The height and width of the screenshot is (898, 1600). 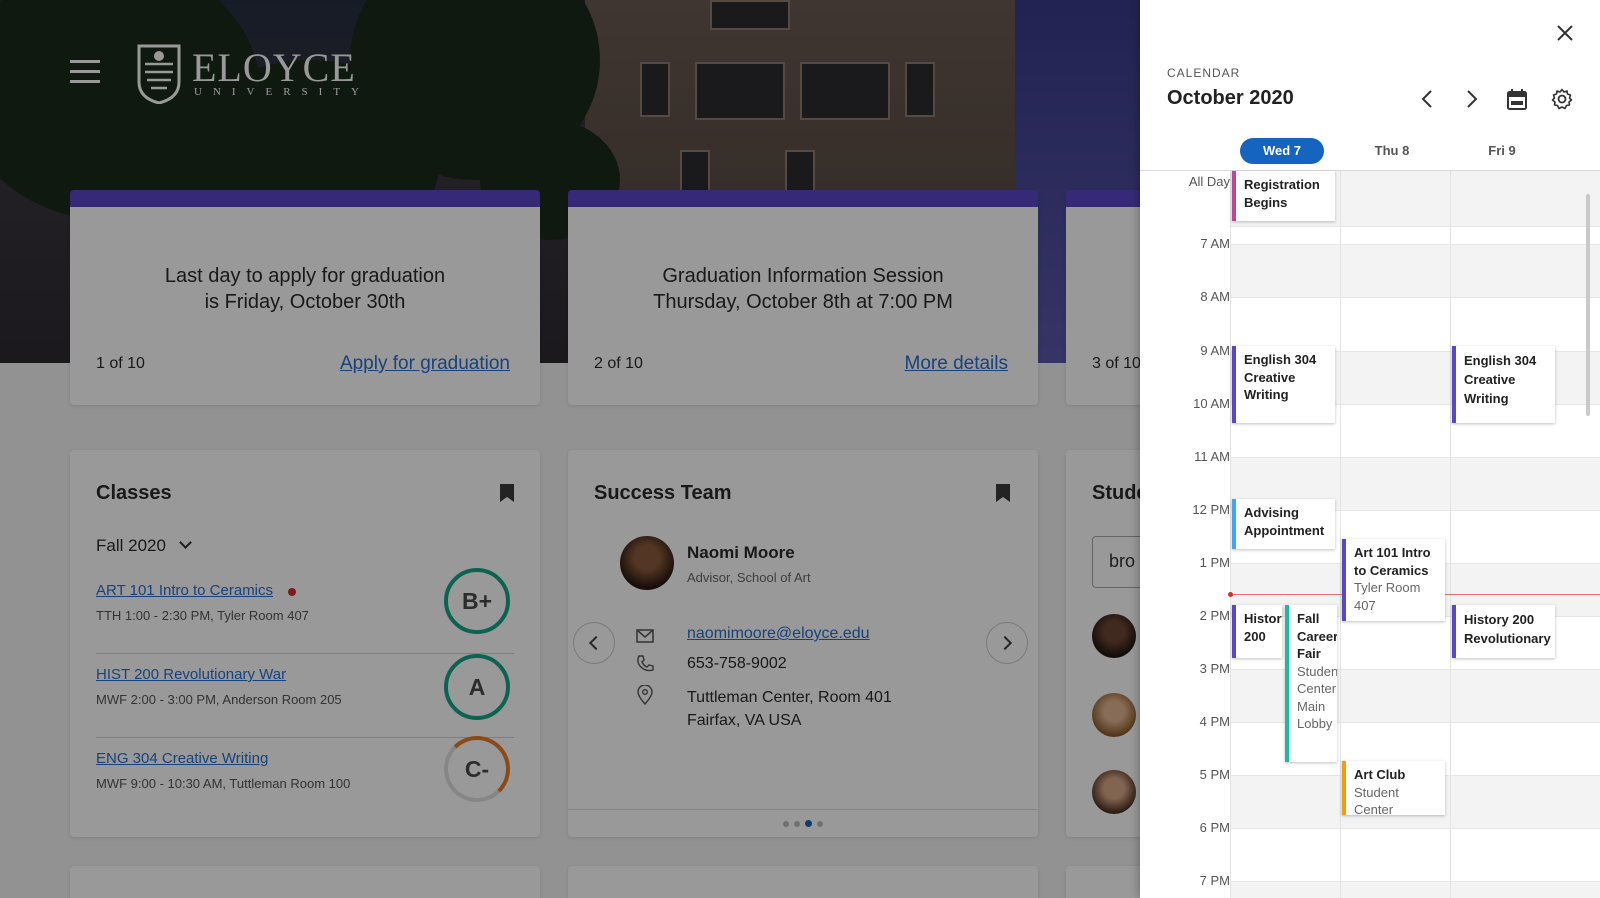 I want to click on day-tab-thu: Thu 8, so click(x=1392, y=151).